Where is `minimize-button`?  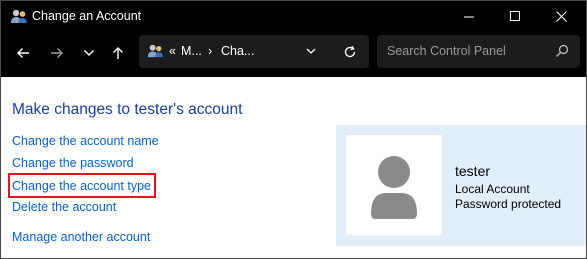 minimize-button is located at coordinates (469, 16).